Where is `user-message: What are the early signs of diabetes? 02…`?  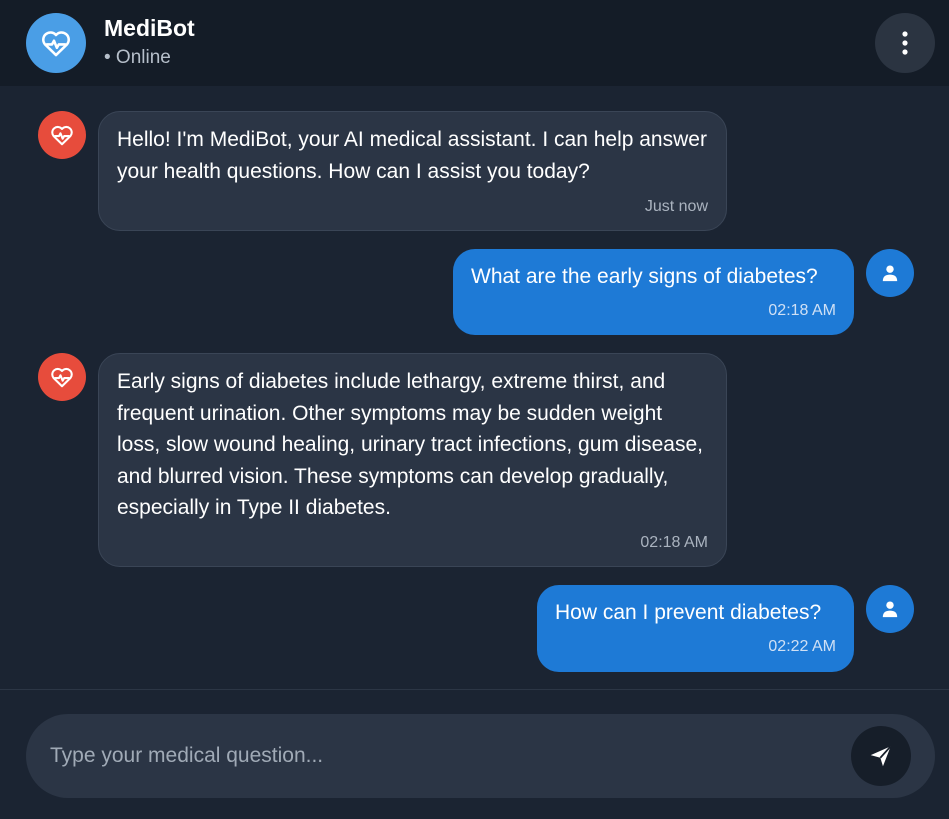 user-message: What are the early signs of diabetes? 02… is located at coordinates (653, 292).